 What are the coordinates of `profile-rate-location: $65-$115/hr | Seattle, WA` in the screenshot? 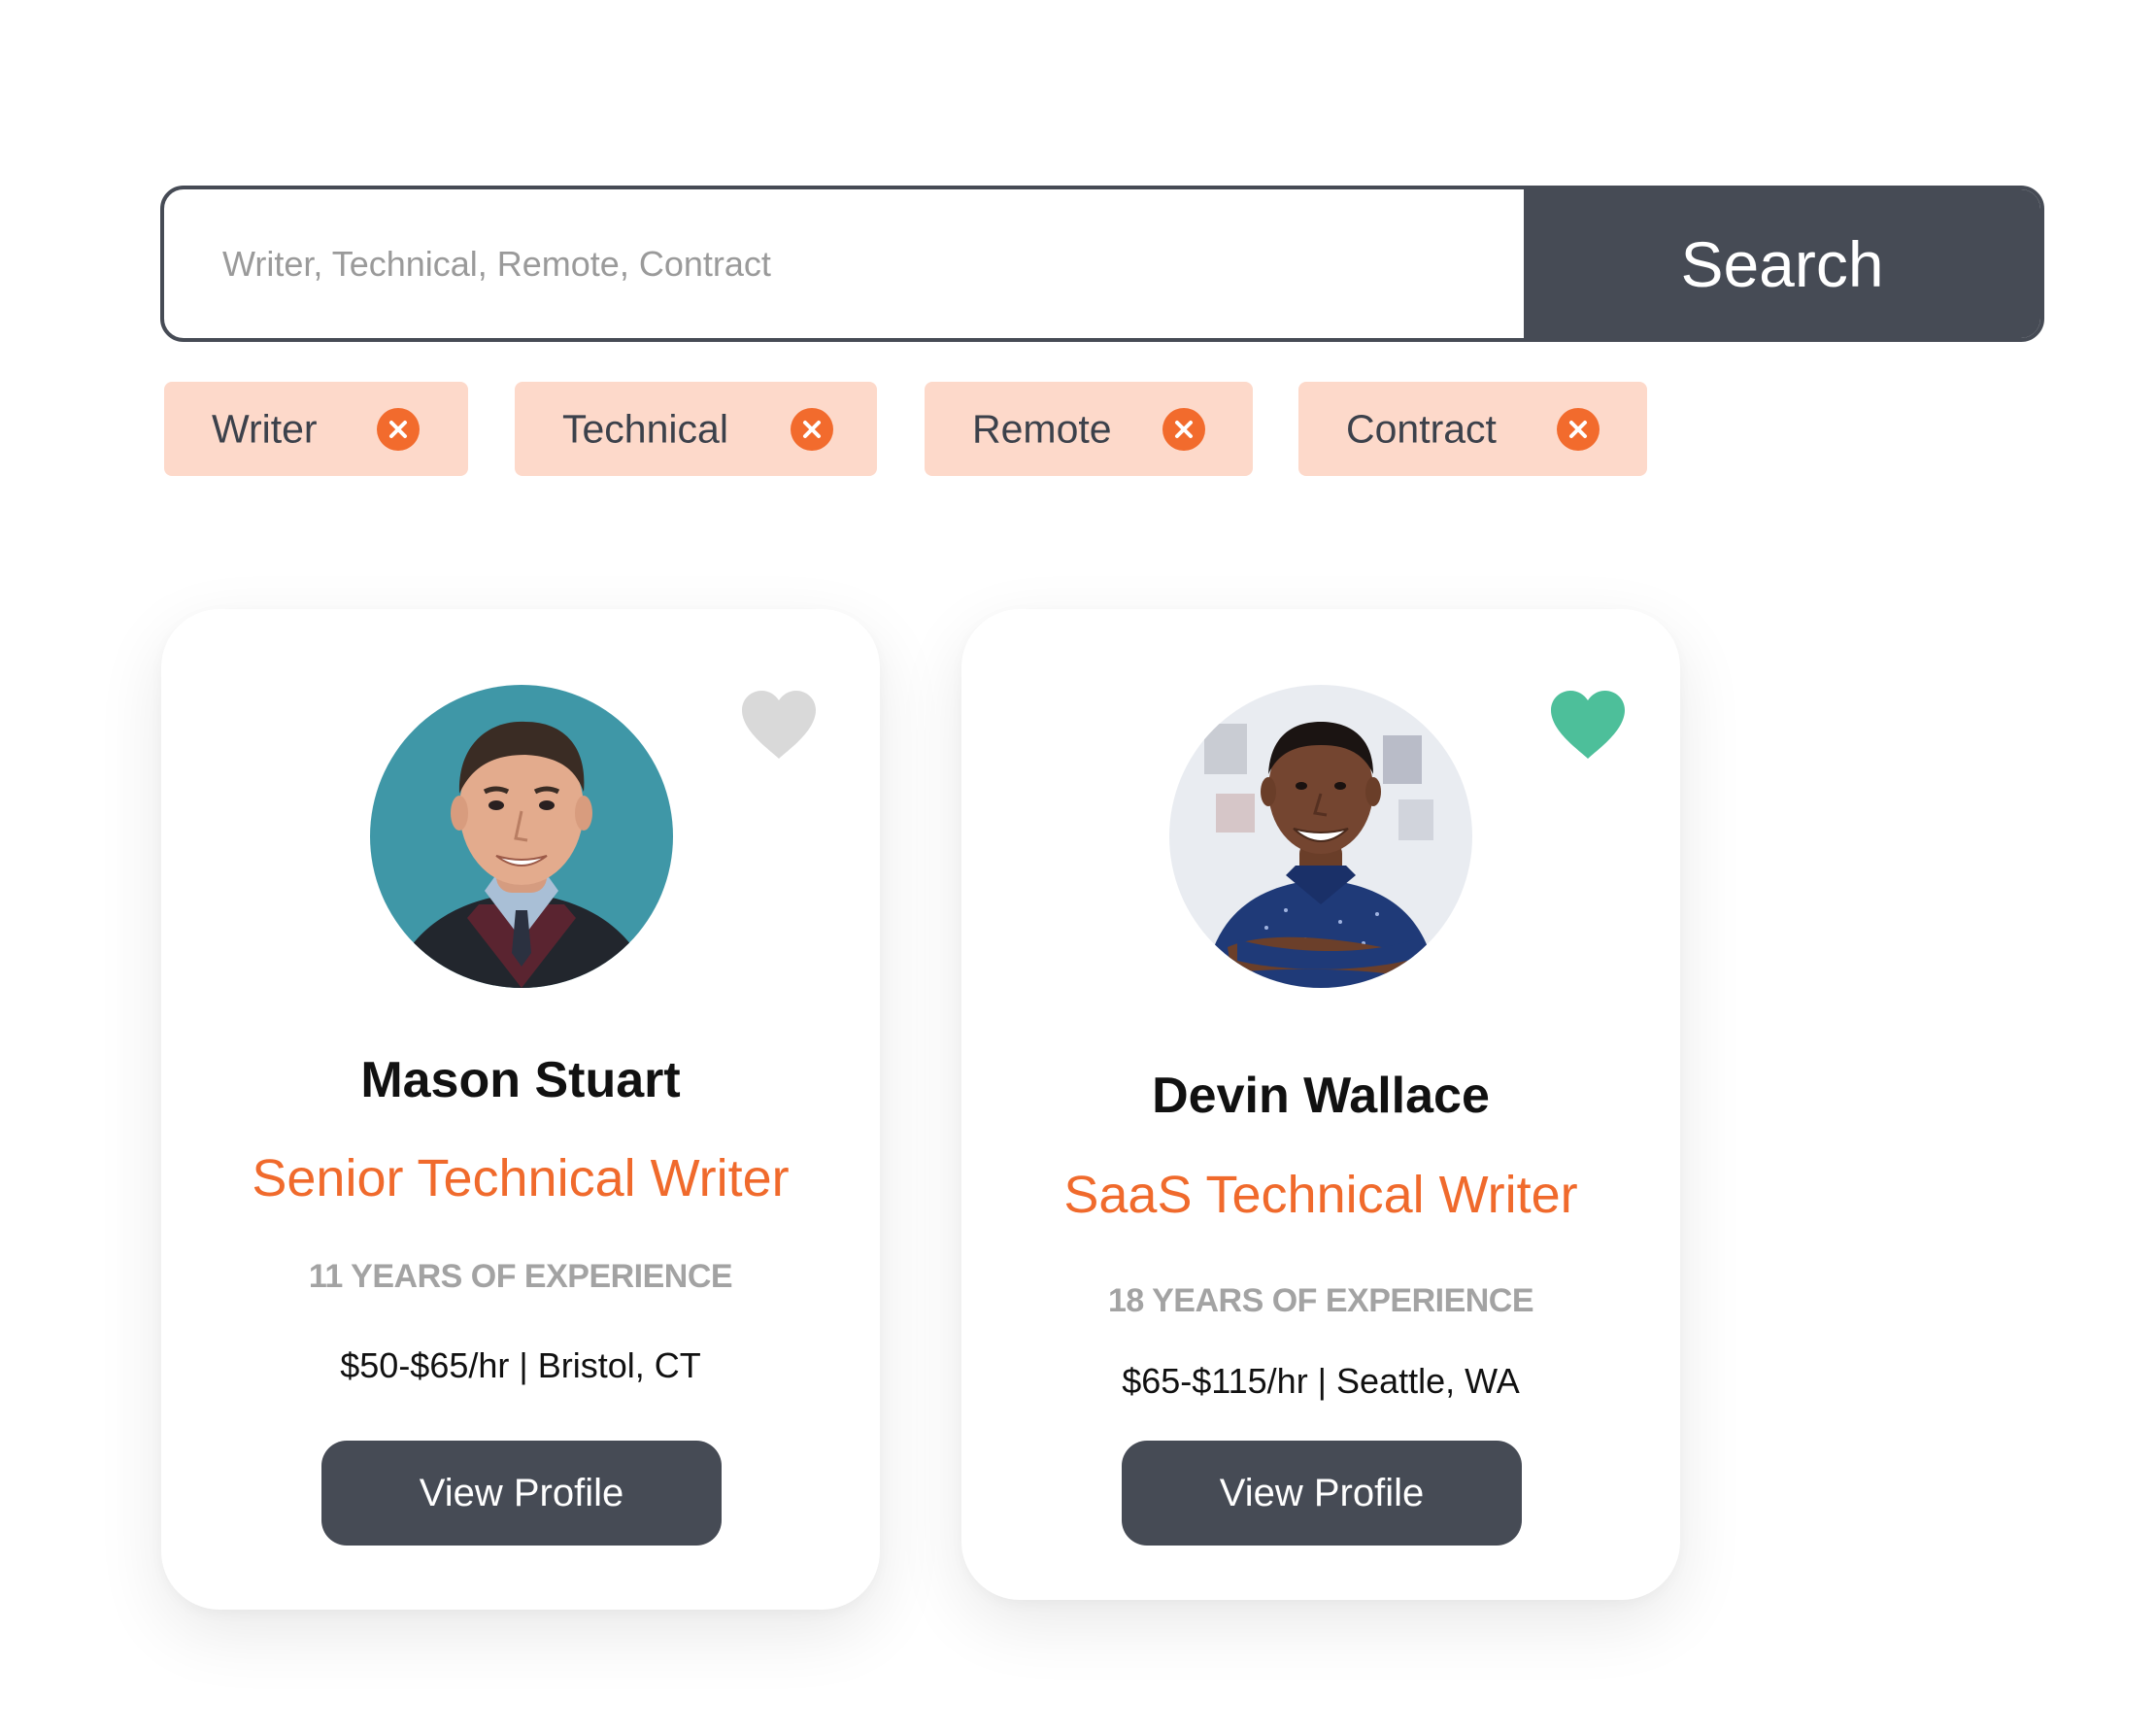 It's located at (1321, 1381).